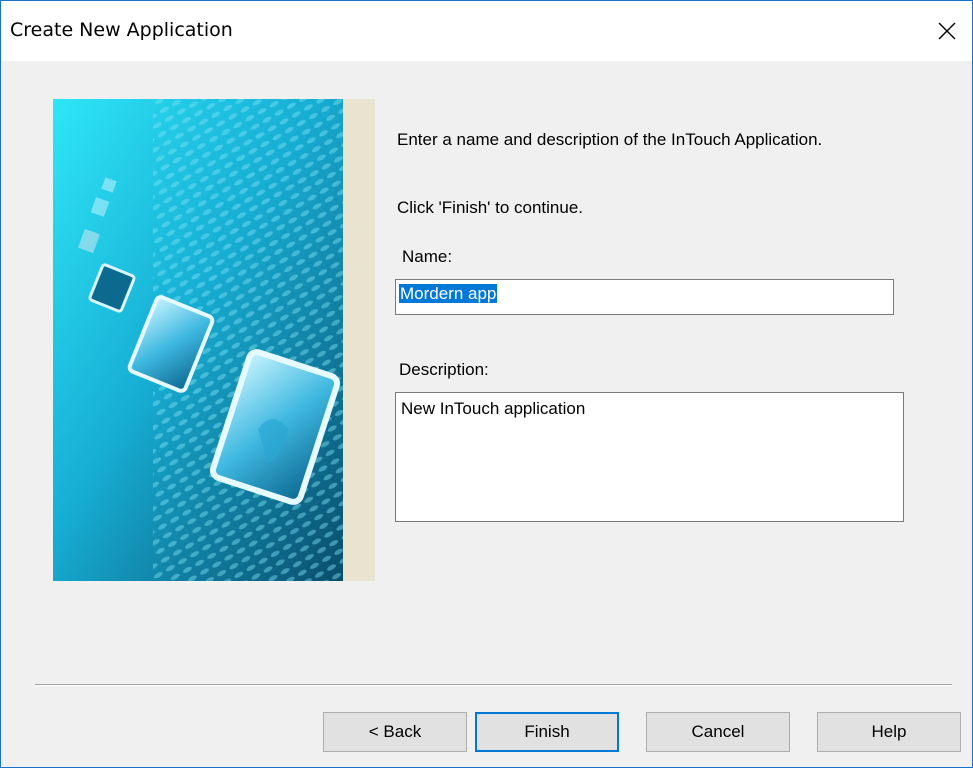 This screenshot has width=973, height=768. I want to click on description-textarea: New InTouch application, so click(649, 457).